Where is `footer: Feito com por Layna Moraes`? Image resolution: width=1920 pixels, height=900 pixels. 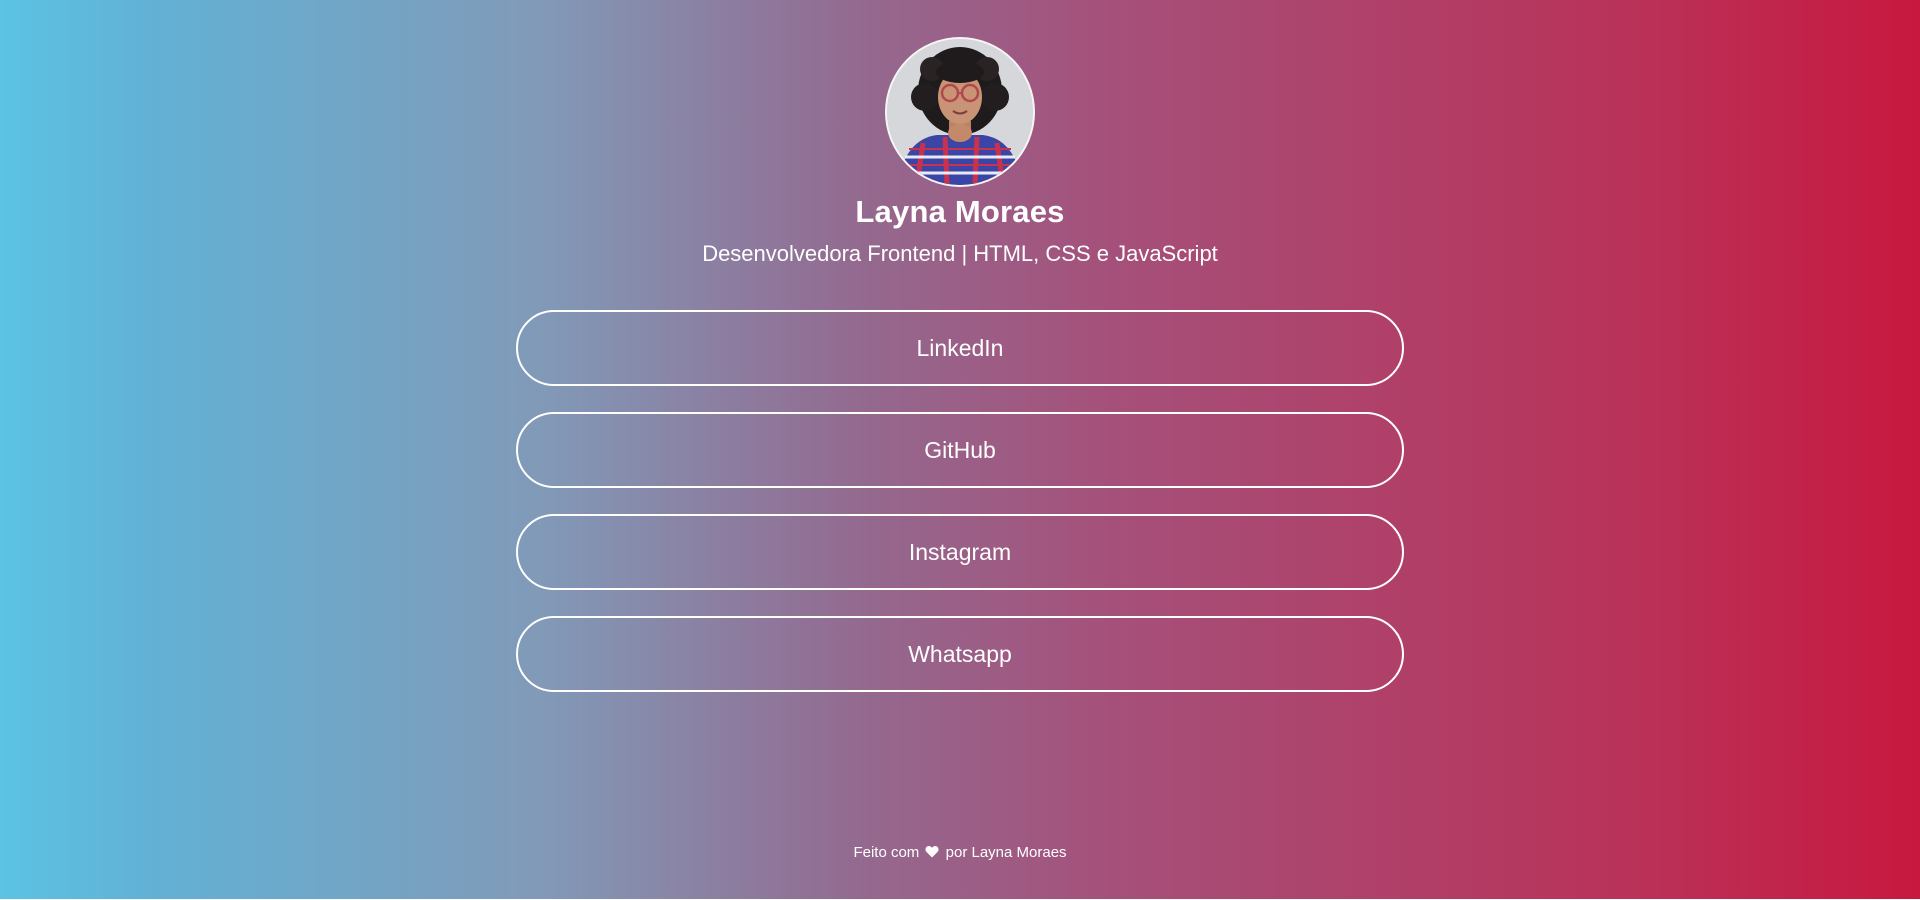 footer: Feito com por Layna Moraes is located at coordinates (960, 853).